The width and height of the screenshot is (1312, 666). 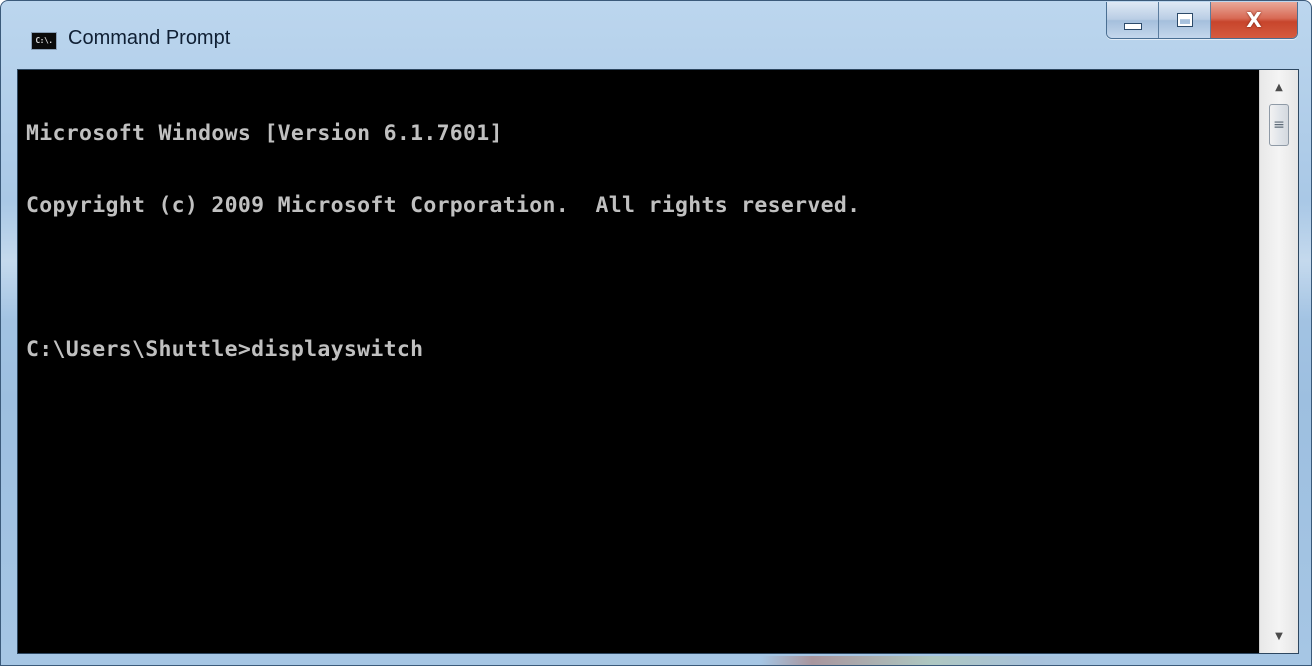 I want to click on minimize-icon, so click(x=1132, y=26).